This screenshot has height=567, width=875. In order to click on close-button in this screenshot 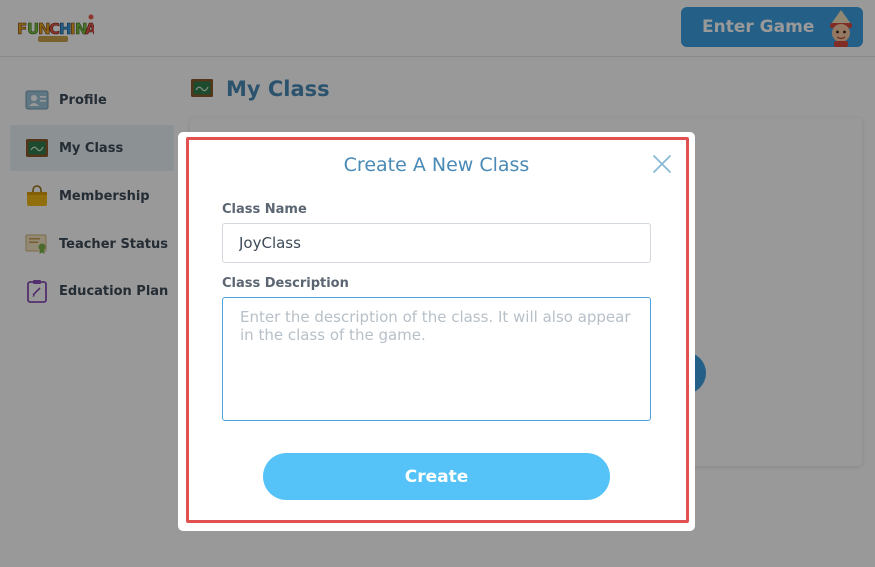, I will do `click(662, 164)`.